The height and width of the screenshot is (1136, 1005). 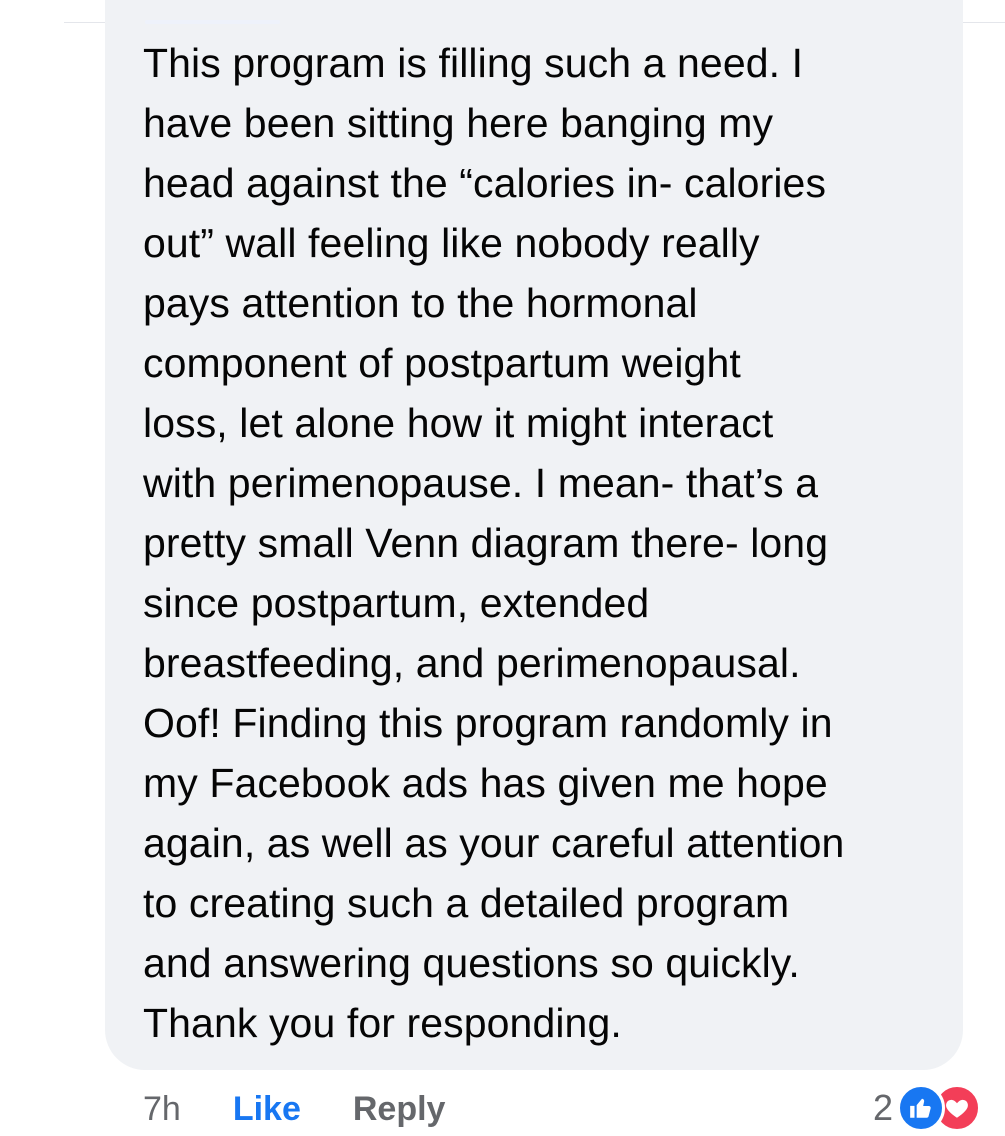 I want to click on reaction-count: 2, so click(x=882, y=1107).